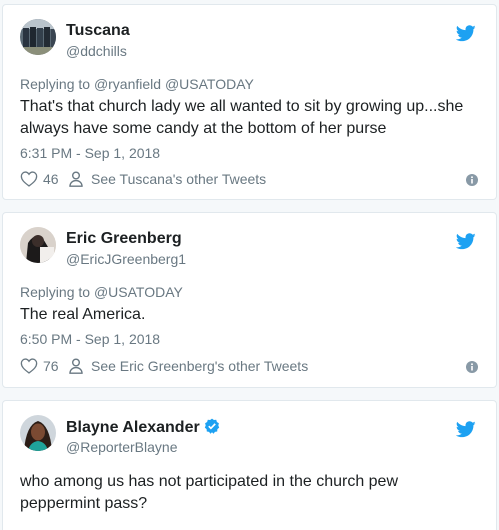  I want to click on tweet-actions: 46 See Tuscana's other Tweets, so click(249, 181).